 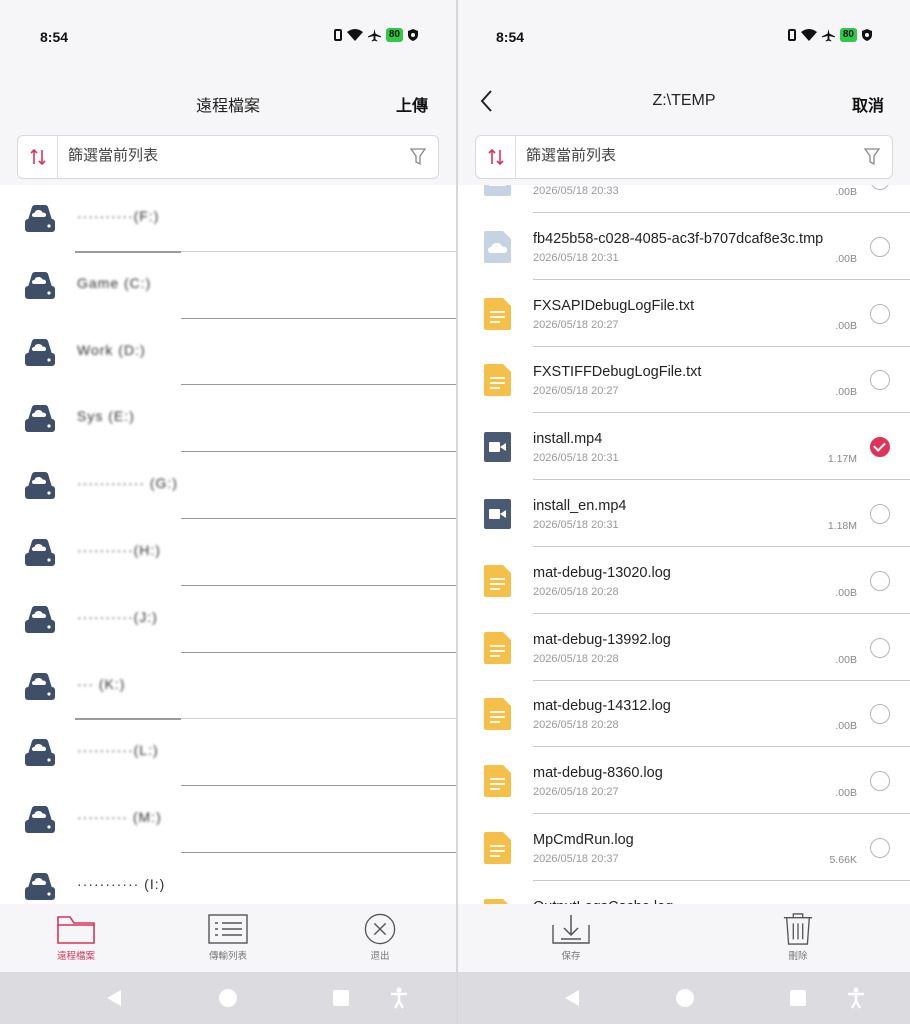 I want to click on file-list-item: install_en.mp4 2026/05/18 20:31 1.18M, so click(x=684, y=513).